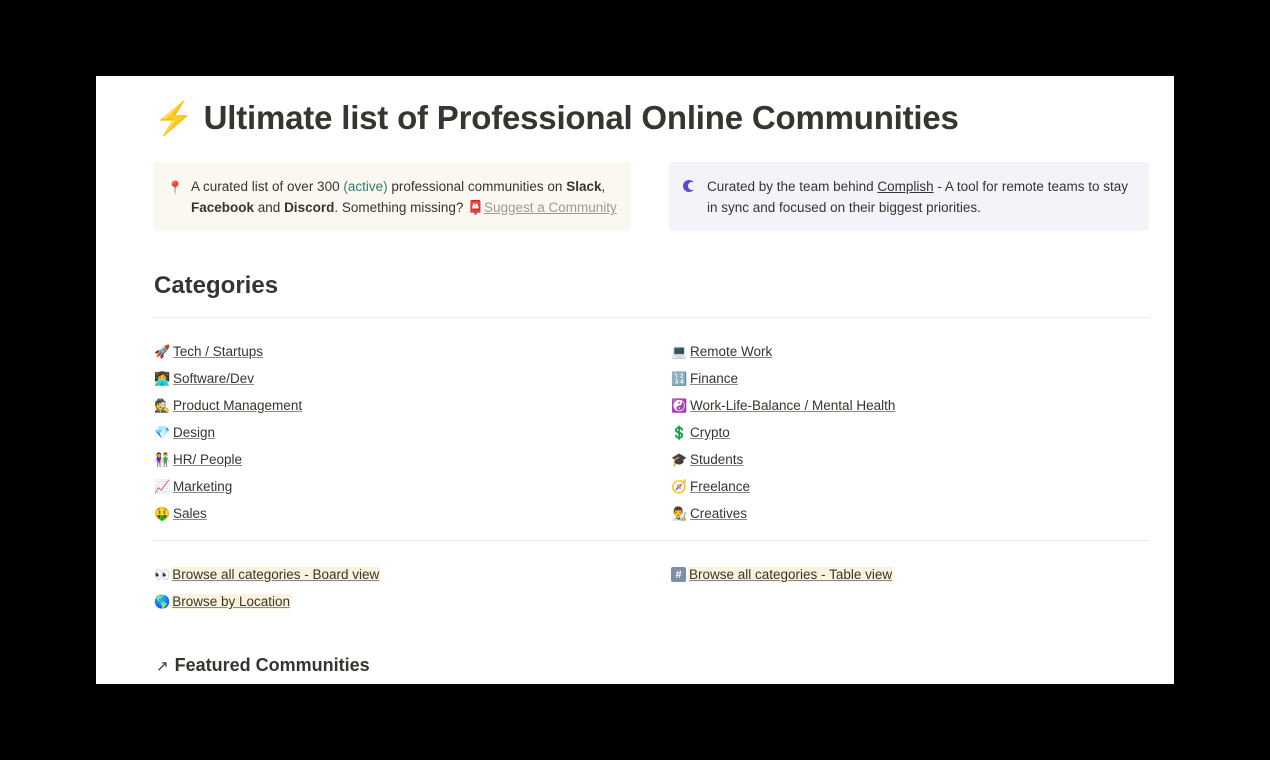 This screenshot has height=760, width=1270. Describe the element at coordinates (678, 574) in the screenshot. I see `hash-icon: #` at that location.